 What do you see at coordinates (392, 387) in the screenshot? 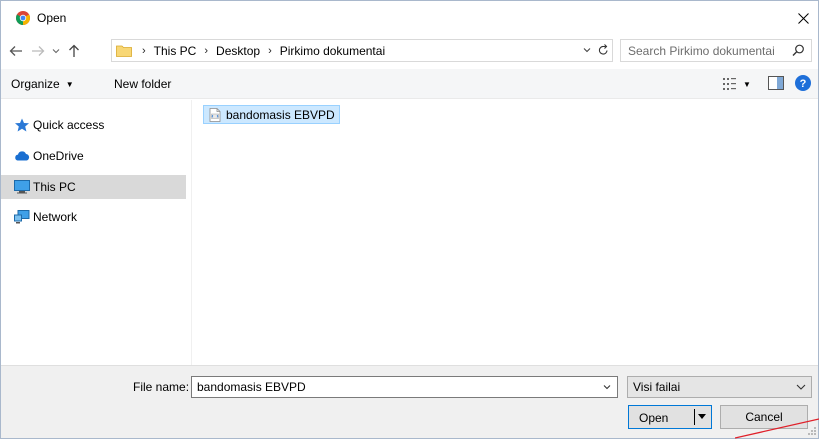
I see `file-name-input` at bounding box center [392, 387].